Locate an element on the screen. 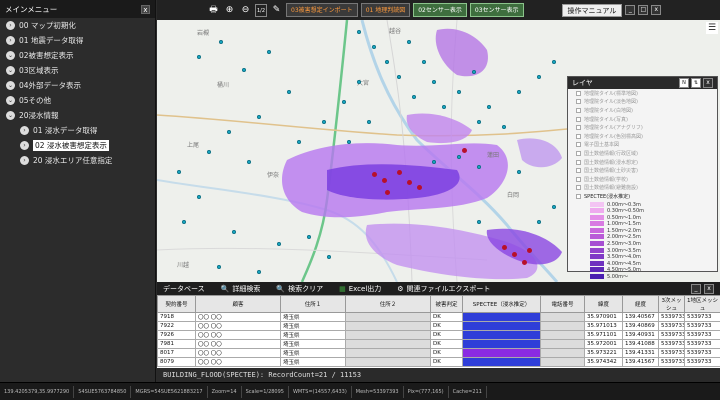 The height and width of the screenshot is (400, 720). detail-search-button: 🔍 詳細検索 is located at coordinates (241, 289).